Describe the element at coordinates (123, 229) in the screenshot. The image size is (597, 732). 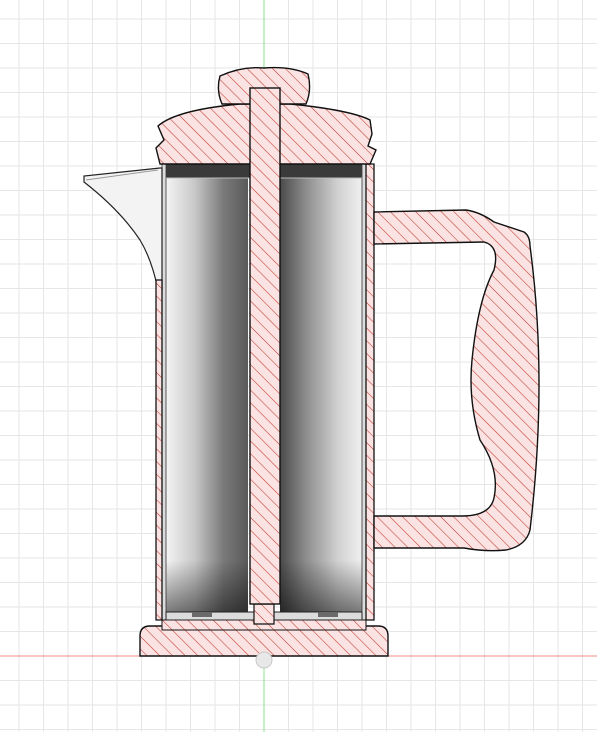
I see `spout` at that location.